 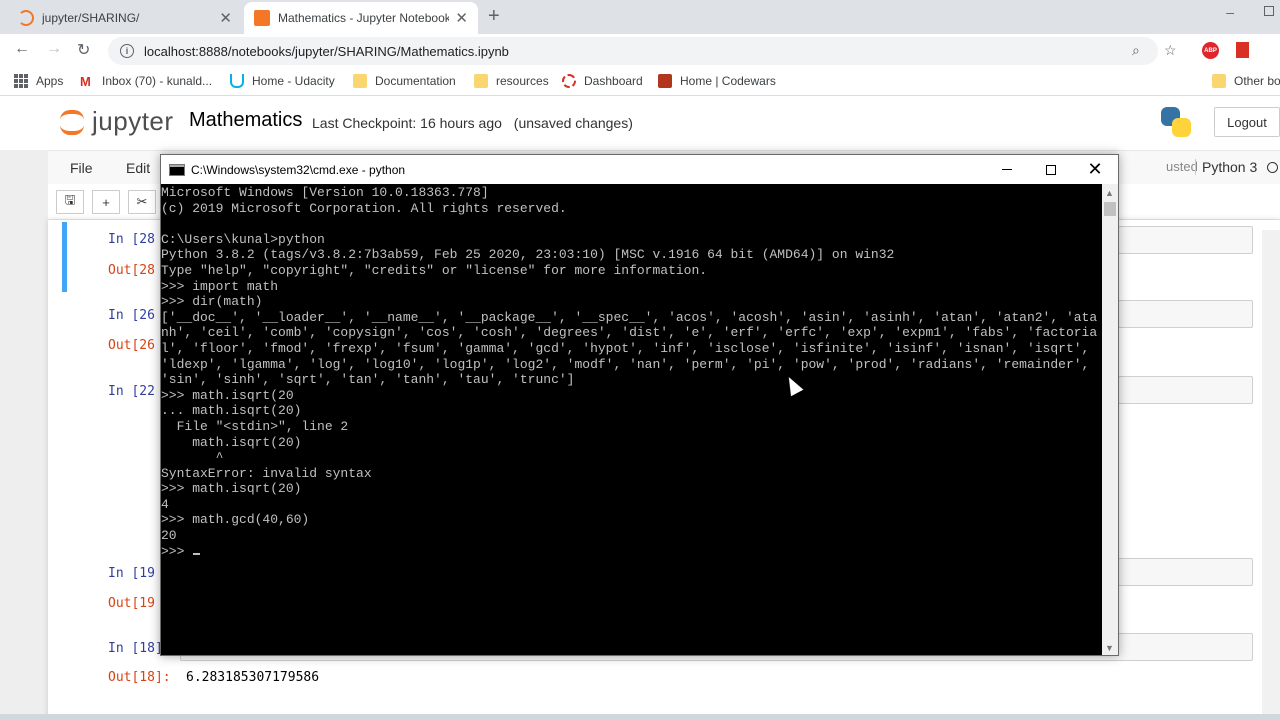 I want to click on python-logo-icon, so click(x=1176, y=122).